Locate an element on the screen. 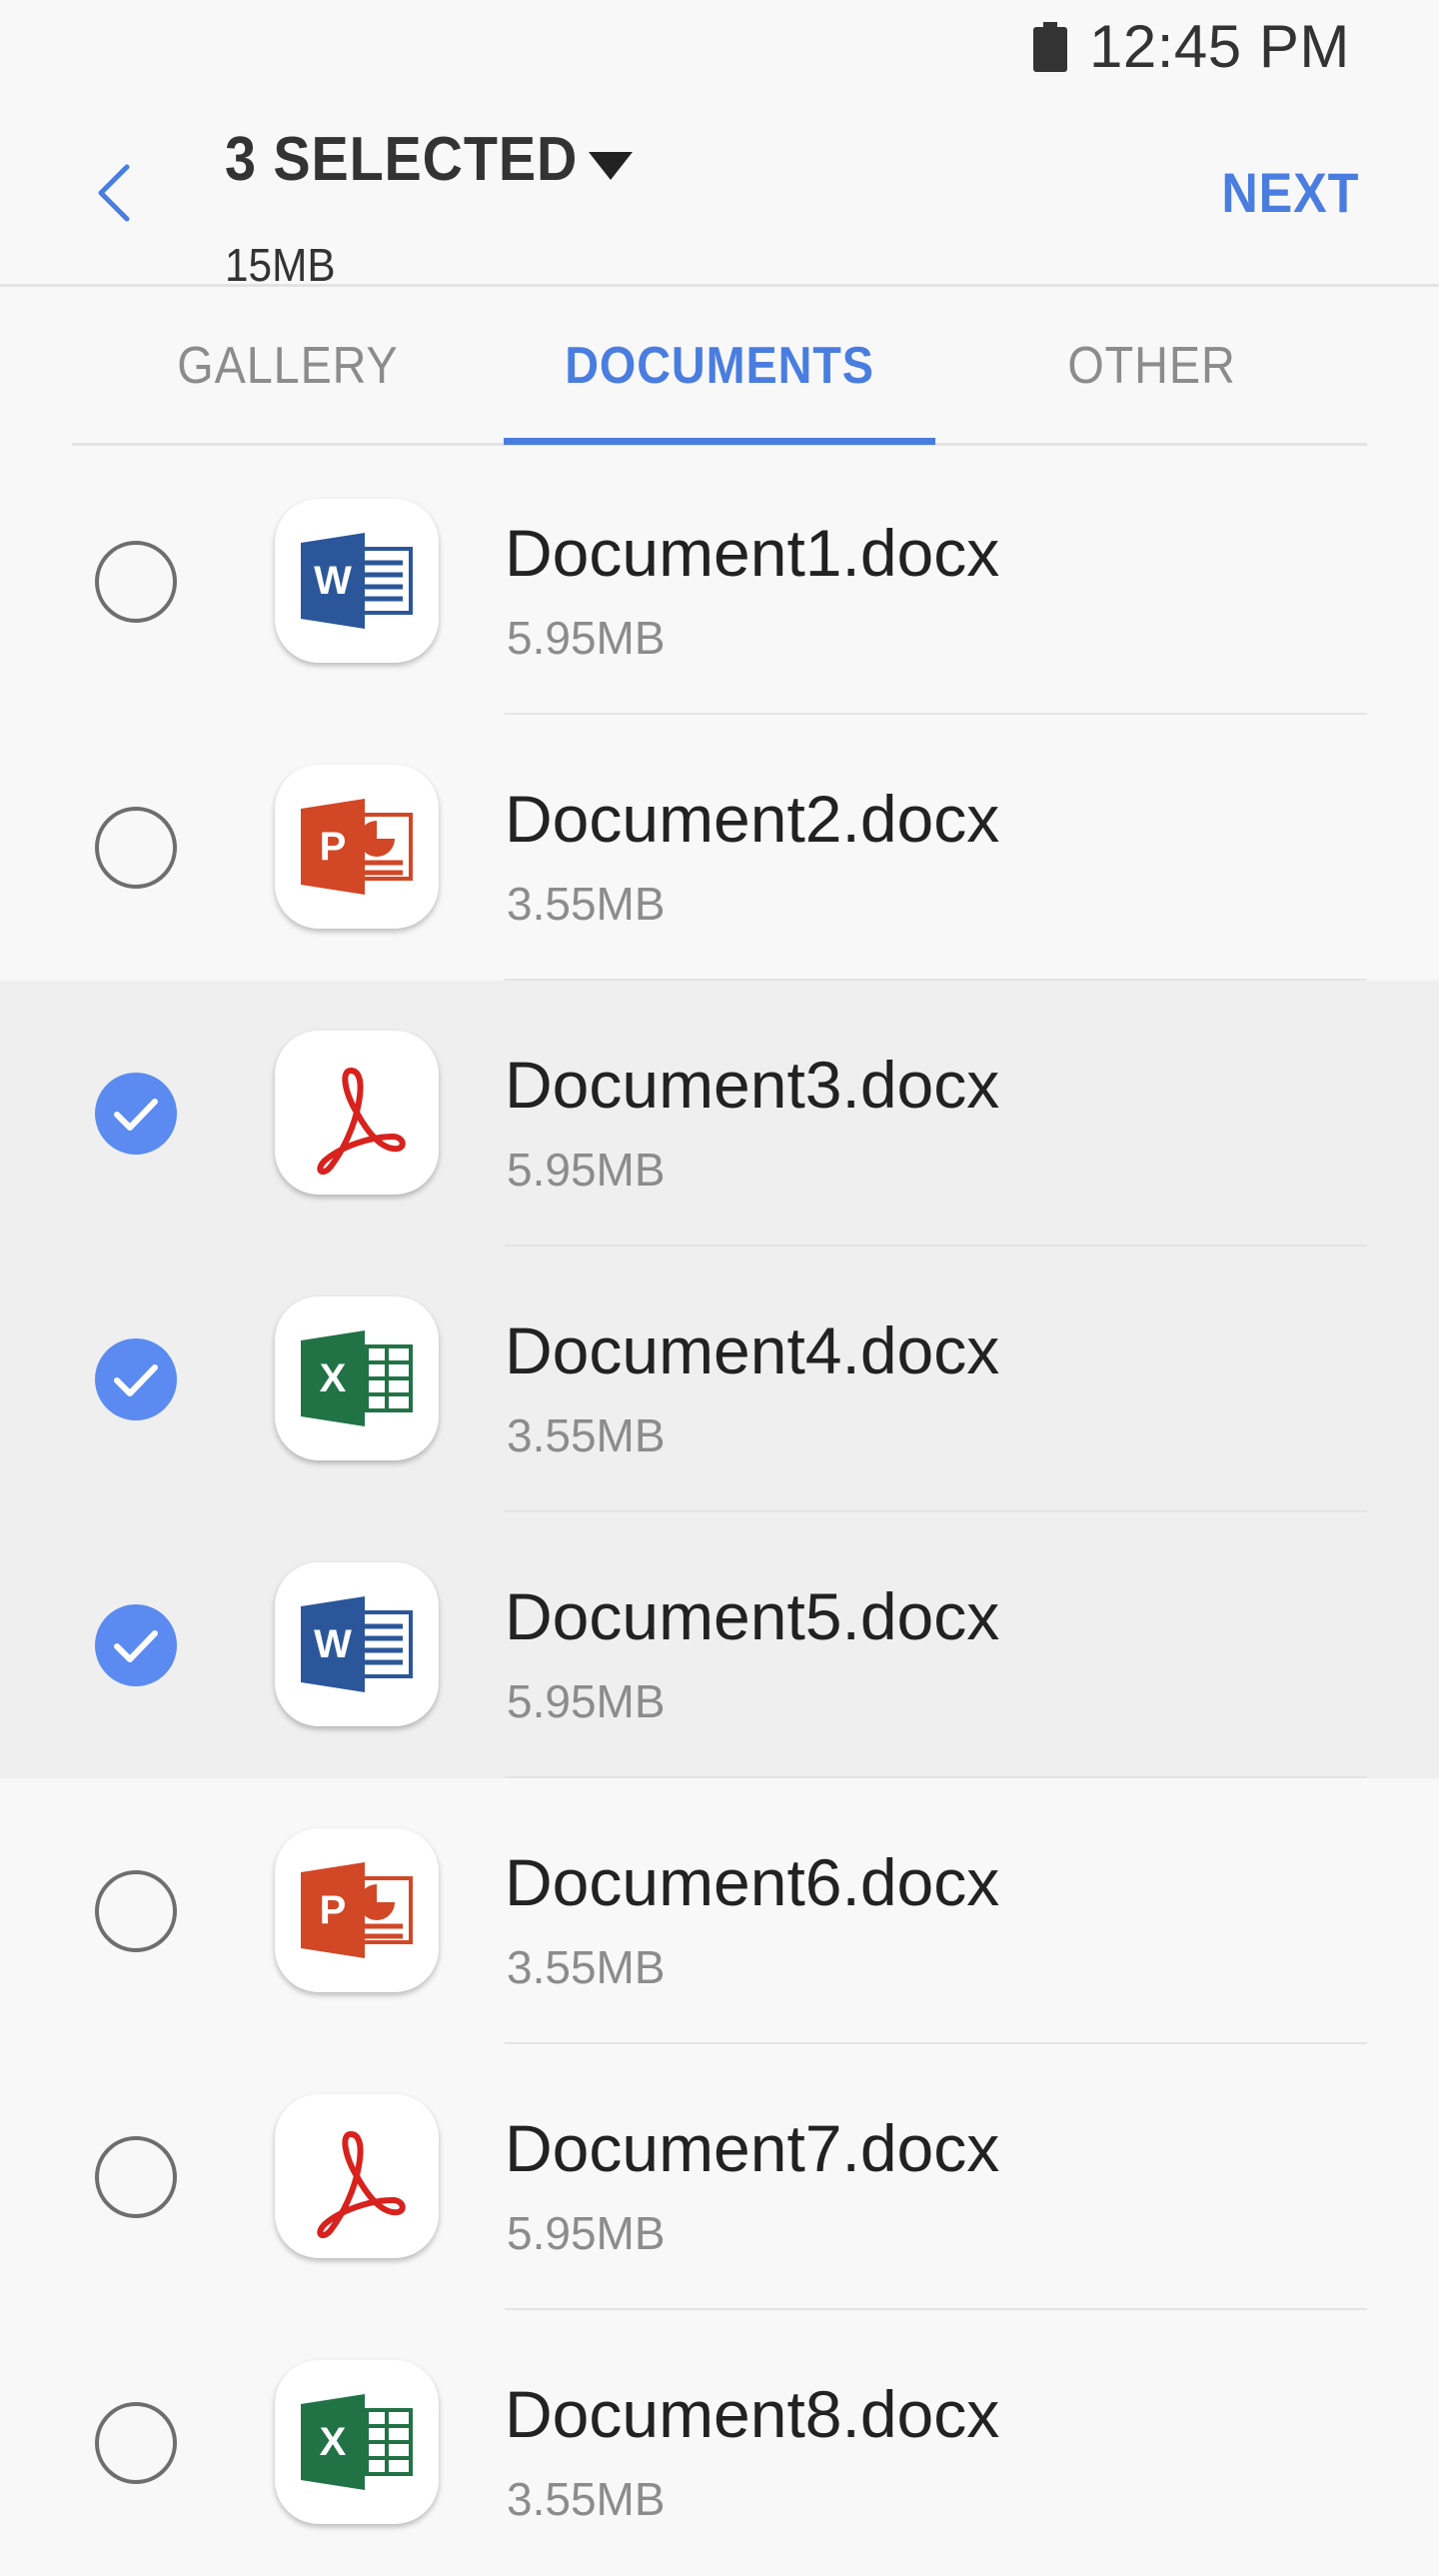 This screenshot has height=2576, width=1439. file-name: Document8.docx is located at coordinates (752, 2414).